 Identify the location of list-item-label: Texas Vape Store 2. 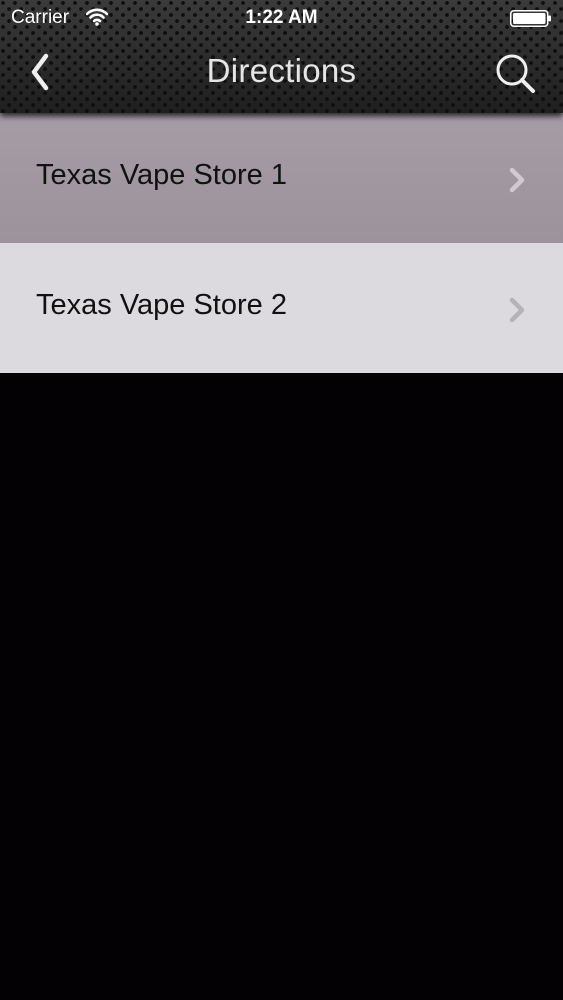
(161, 305).